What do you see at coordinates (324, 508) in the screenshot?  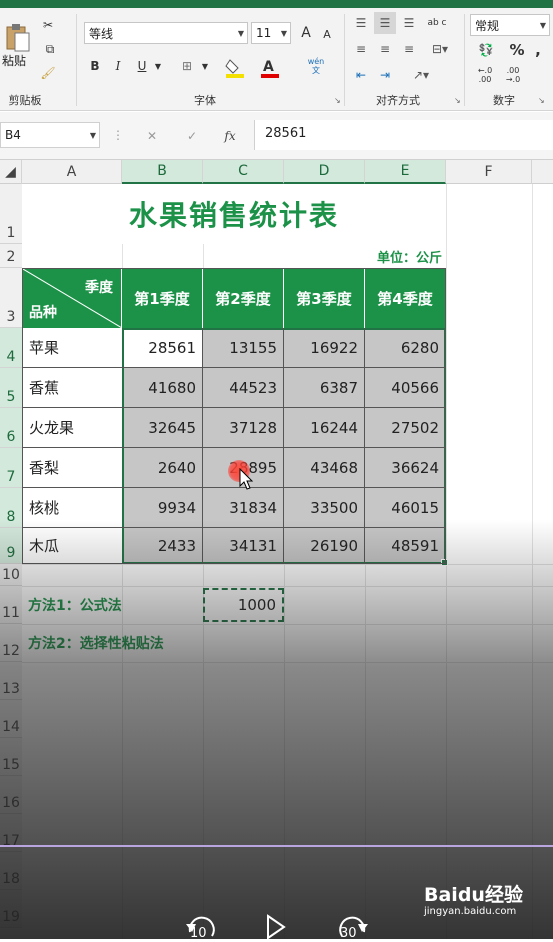 I see `value-cell: 33500` at bounding box center [324, 508].